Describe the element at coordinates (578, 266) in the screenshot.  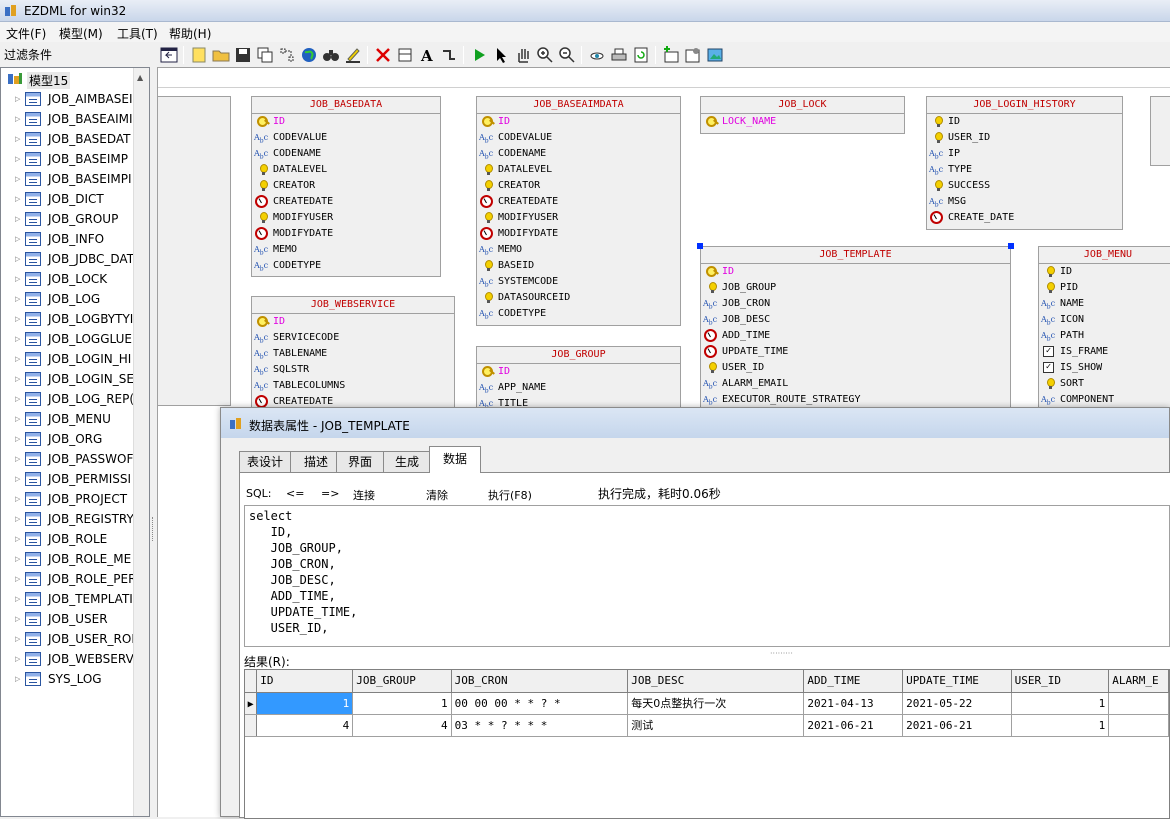
I see `entity-field: BASEID` at that location.